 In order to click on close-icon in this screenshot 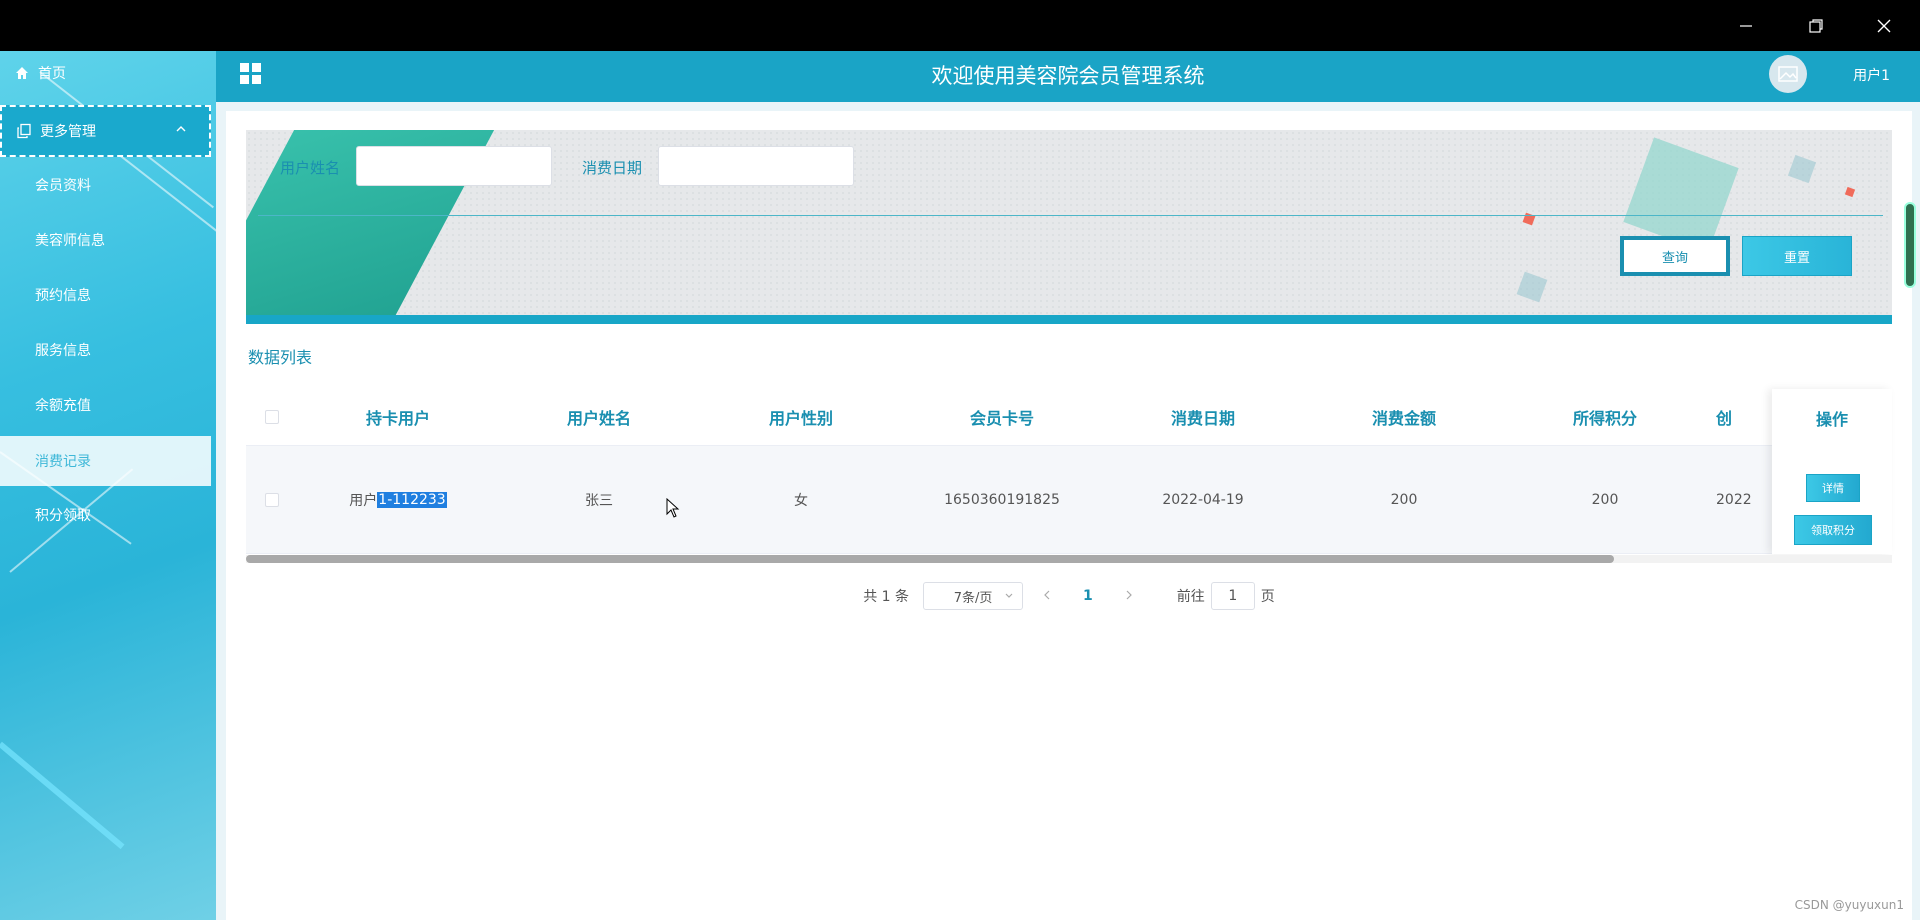, I will do `click(1884, 25)`.